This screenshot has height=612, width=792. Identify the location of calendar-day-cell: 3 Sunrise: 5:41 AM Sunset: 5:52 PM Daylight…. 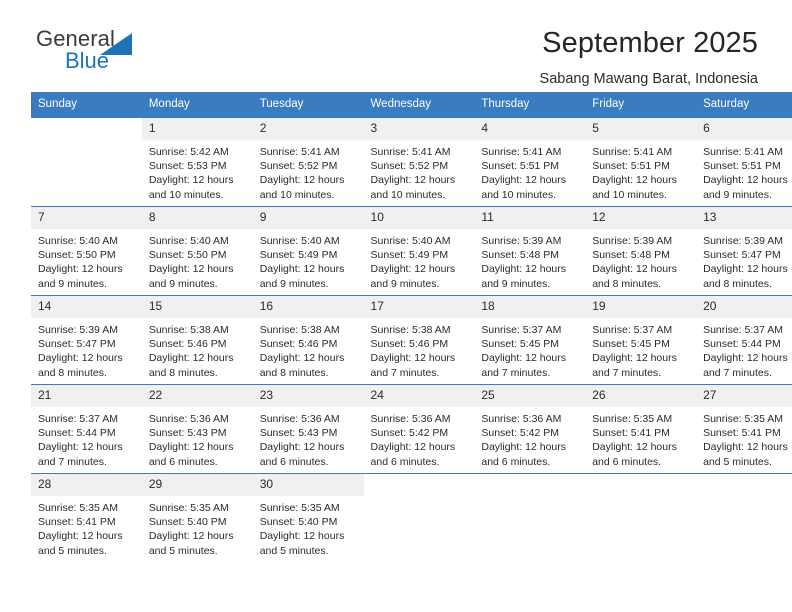
(419, 162).